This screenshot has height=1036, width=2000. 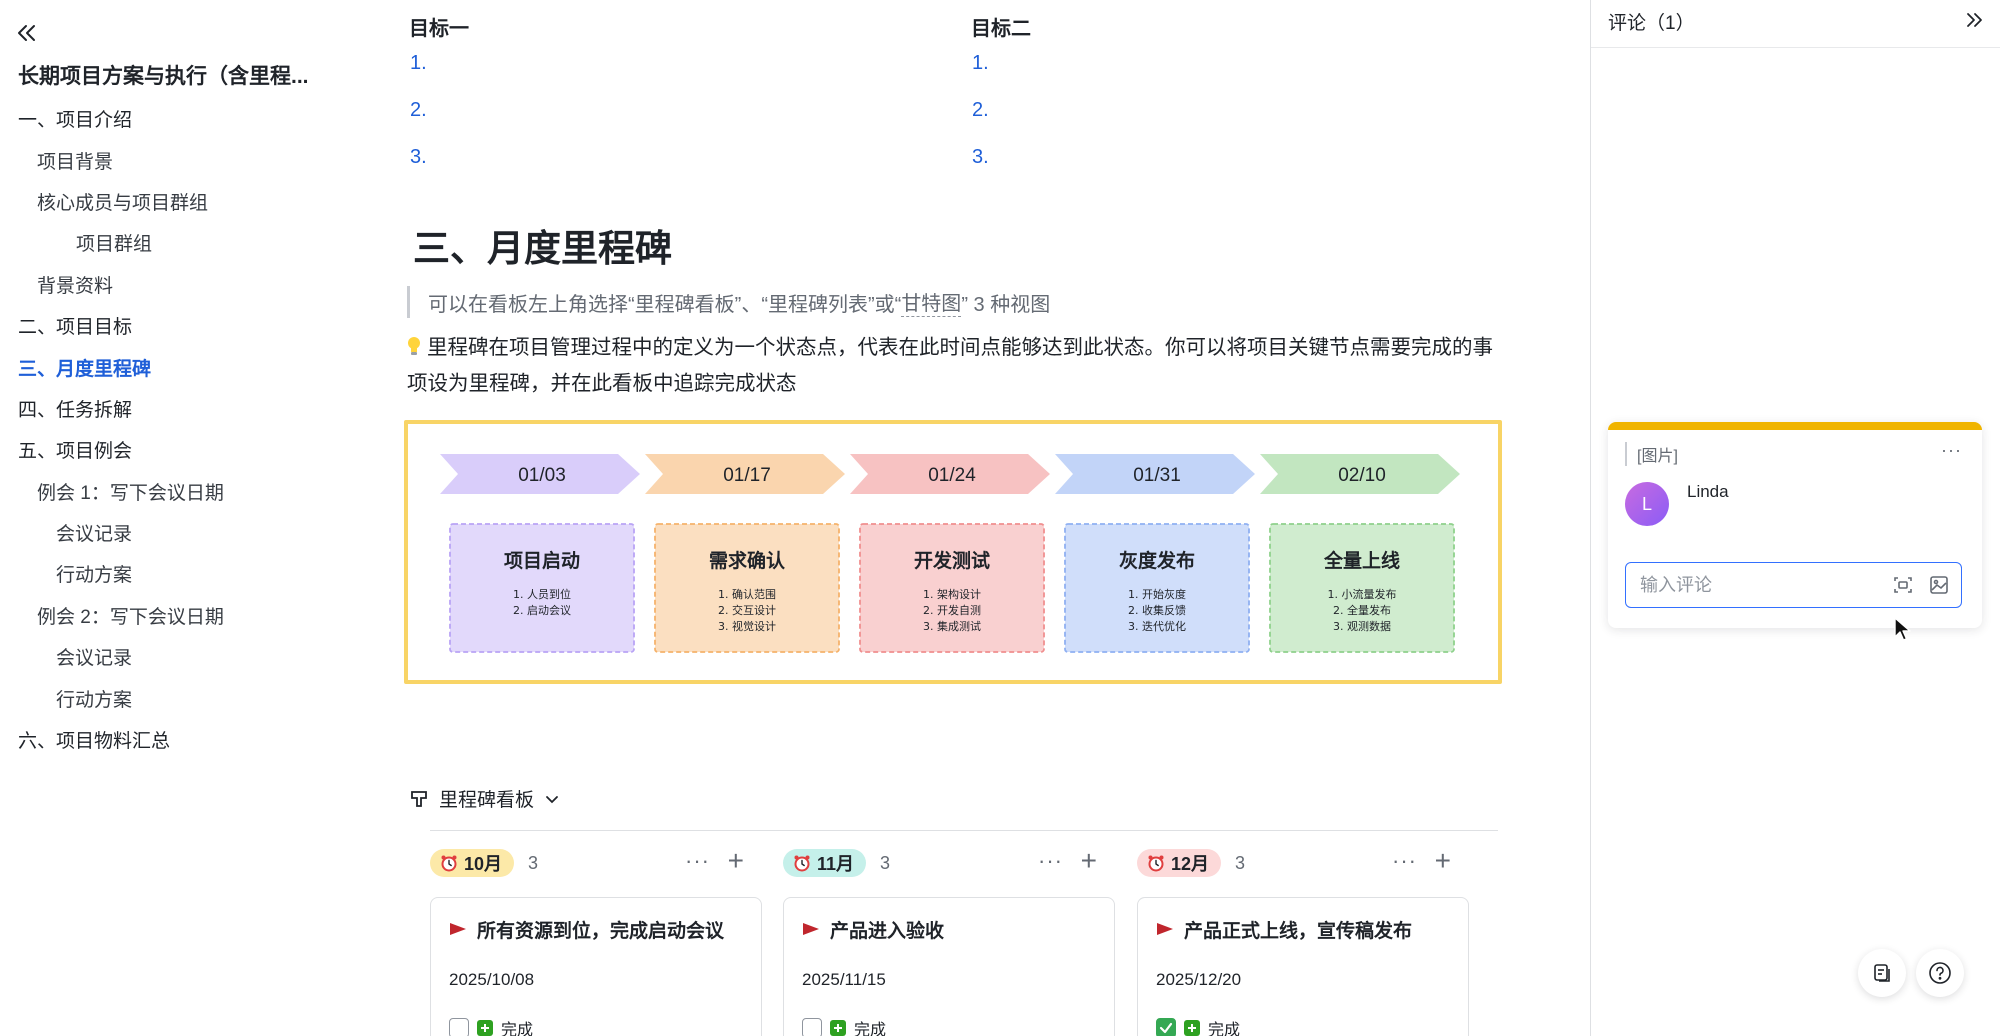 I want to click on outline-item: 项目背景, so click(x=197, y=159).